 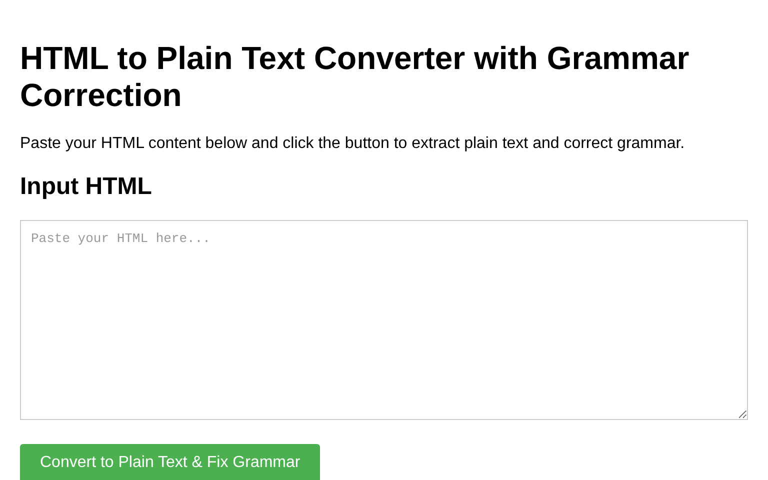 I want to click on page-title: HTML to Plain Text Converter with Grammar Correction, so click(x=355, y=77).